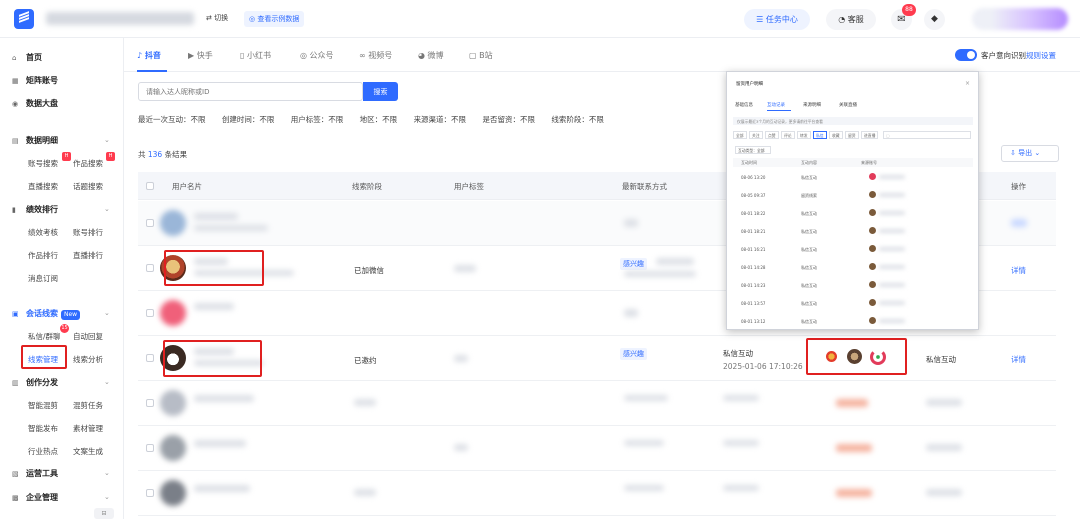 This screenshot has width=1080, height=519. I want to click on sidebar-item-private-msg: 私信/群聊, so click(44, 336).